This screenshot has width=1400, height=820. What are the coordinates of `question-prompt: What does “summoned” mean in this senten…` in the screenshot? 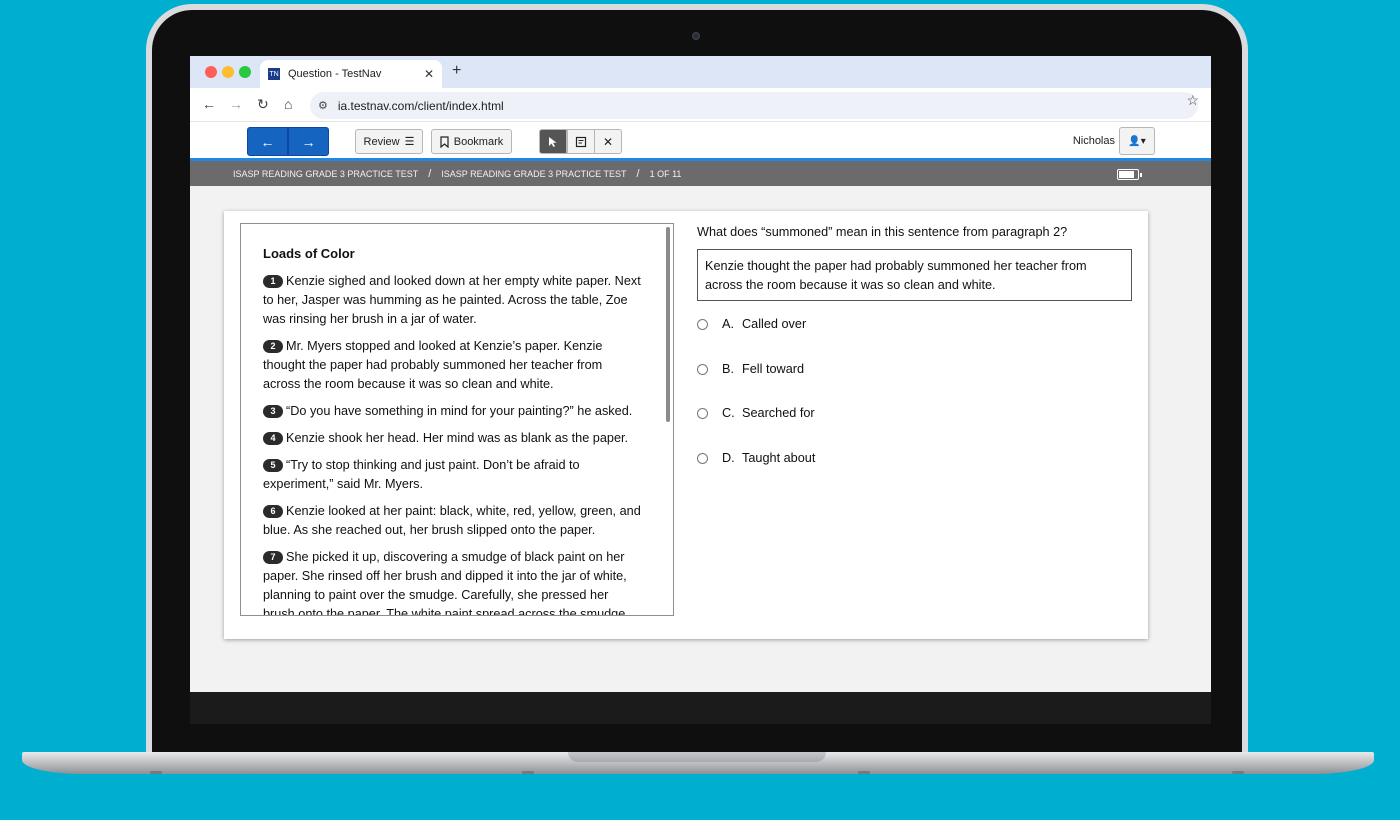 It's located at (882, 232).